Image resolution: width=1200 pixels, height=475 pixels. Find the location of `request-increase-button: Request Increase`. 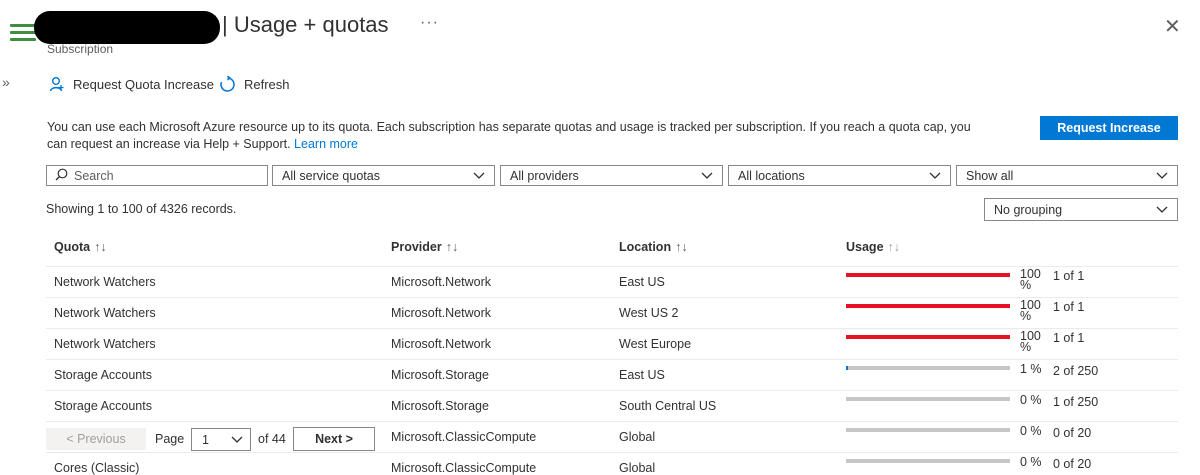

request-increase-button: Request Increase is located at coordinates (1109, 128).